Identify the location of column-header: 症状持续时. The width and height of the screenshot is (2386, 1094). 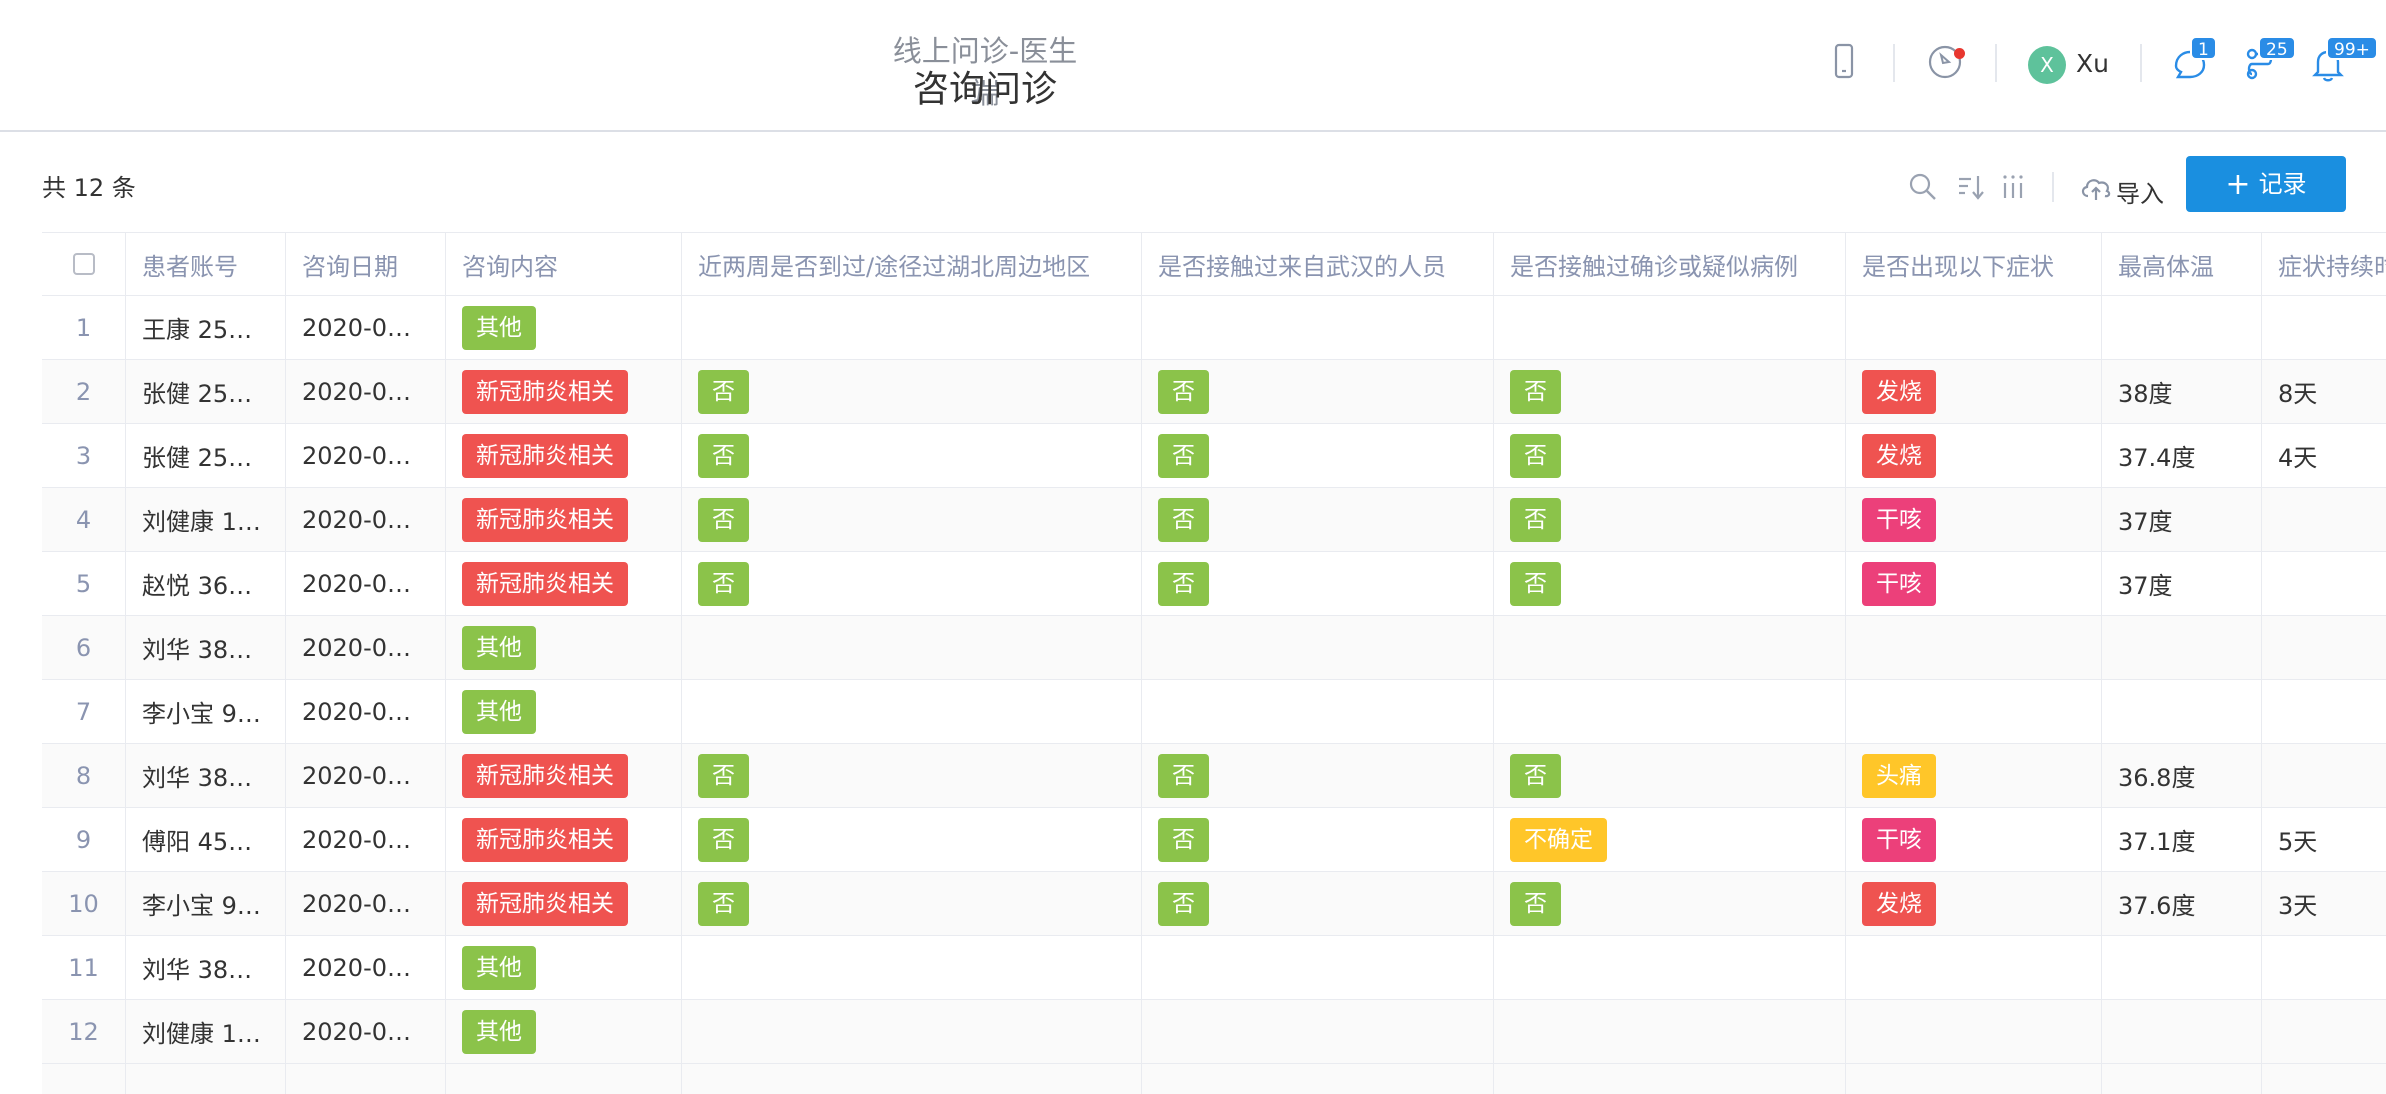
(2324, 264).